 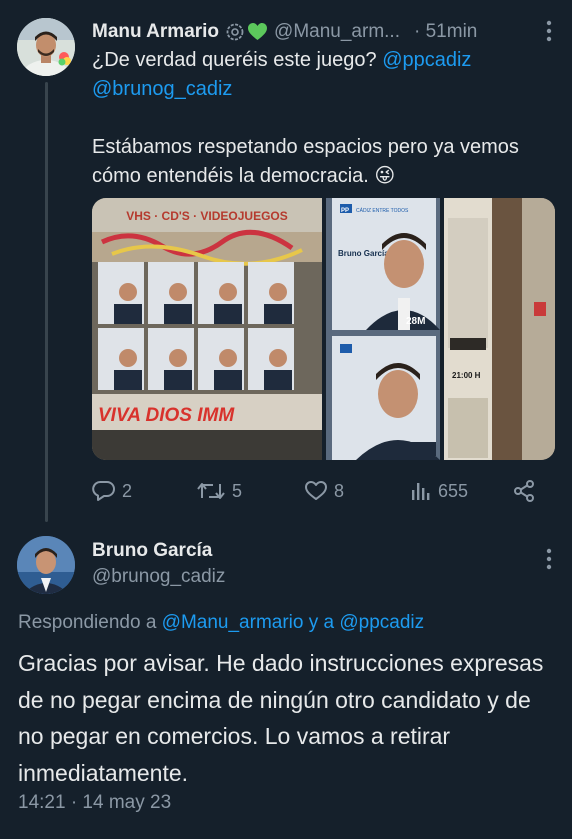 What do you see at coordinates (237, 60) in the screenshot?
I see `tweet-text-line1: ¿De verdad queréis este juego?` at bounding box center [237, 60].